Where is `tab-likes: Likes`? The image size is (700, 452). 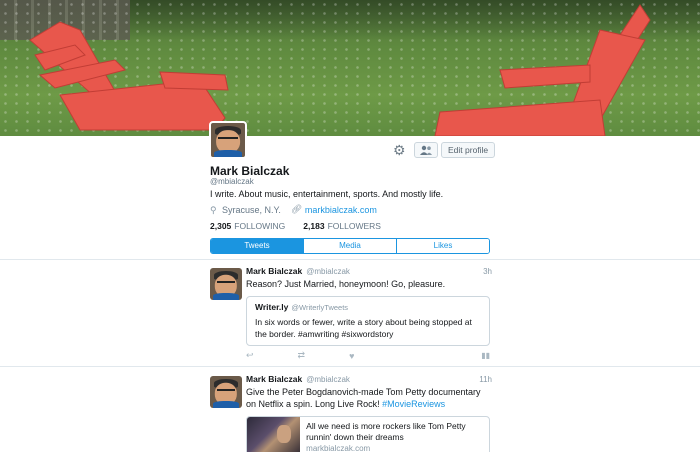 tab-likes: Likes is located at coordinates (442, 246).